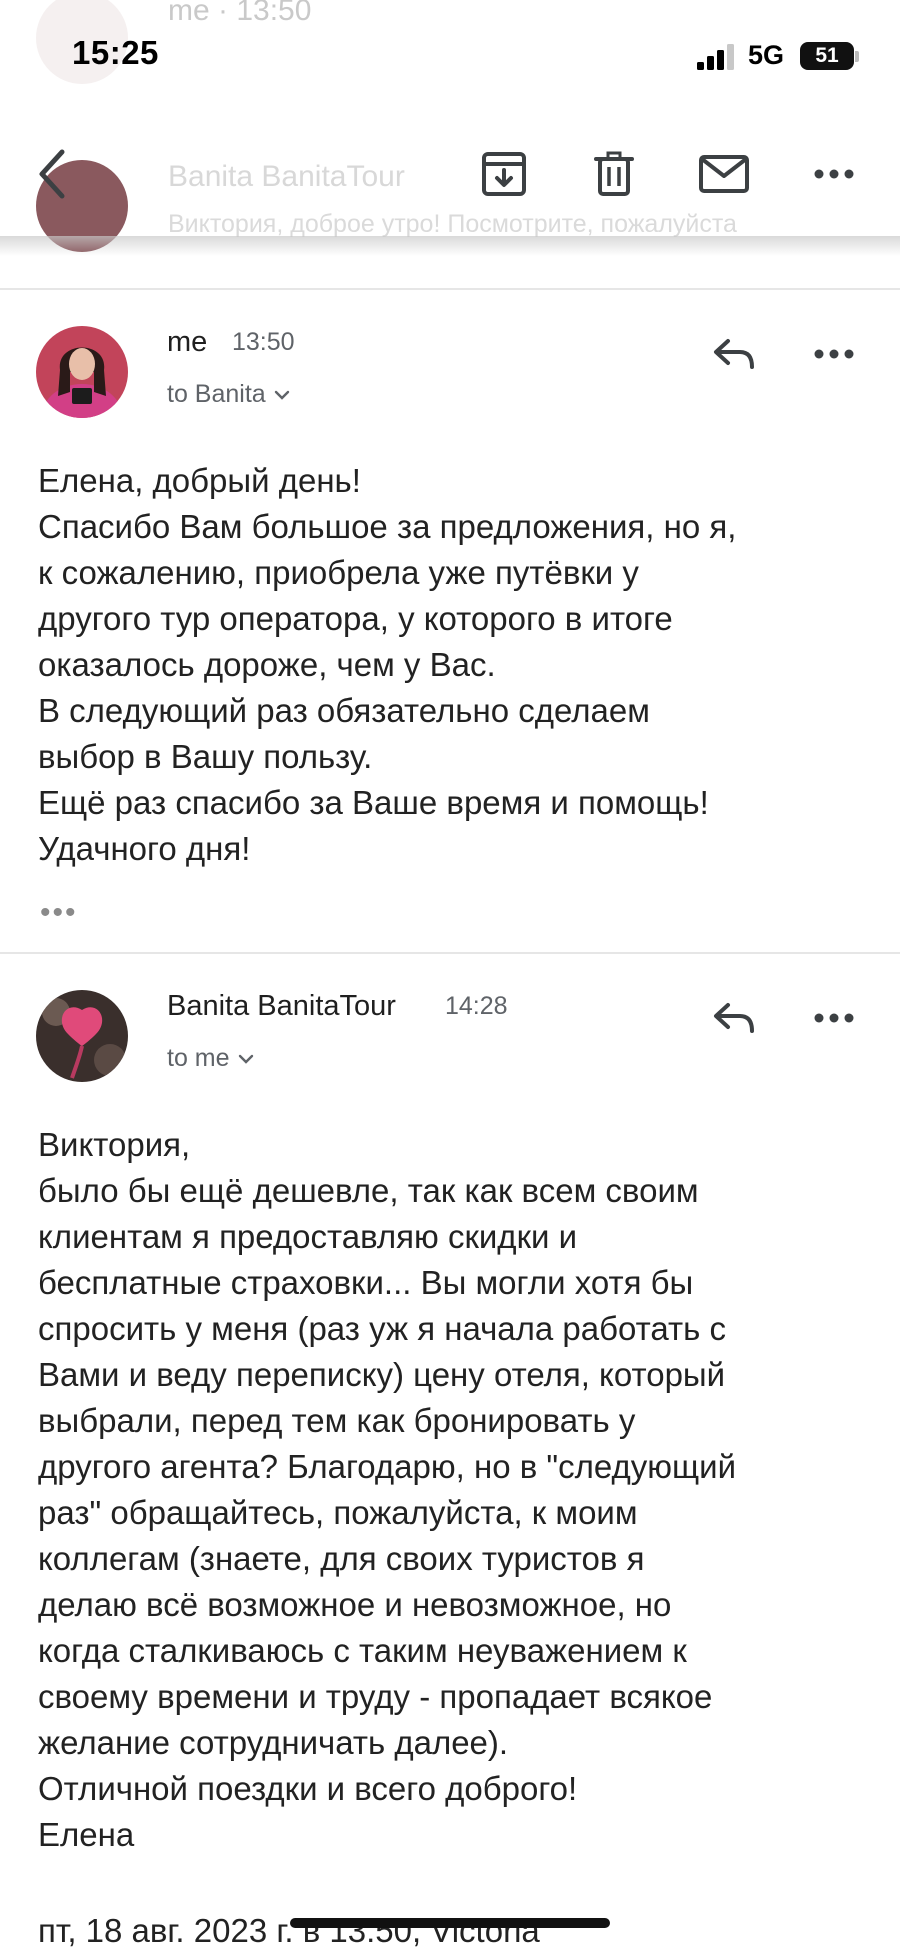  I want to click on body-line: Елена, so click(86, 1834).